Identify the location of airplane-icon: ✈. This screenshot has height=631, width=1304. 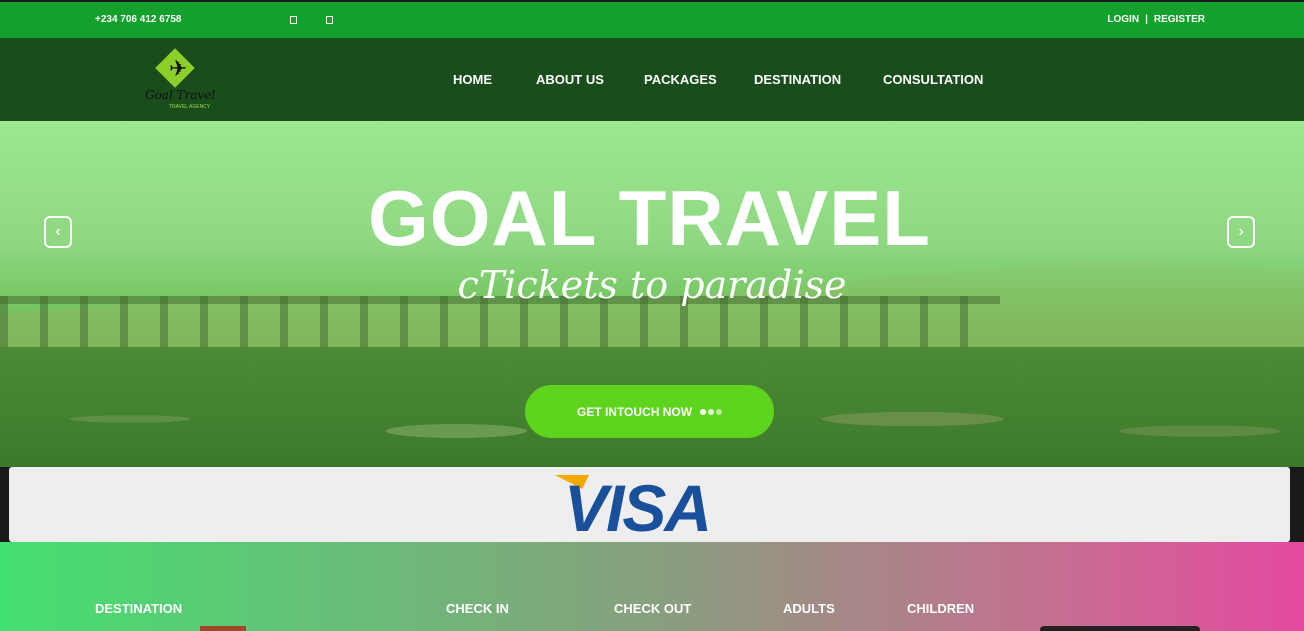
(178, 68).